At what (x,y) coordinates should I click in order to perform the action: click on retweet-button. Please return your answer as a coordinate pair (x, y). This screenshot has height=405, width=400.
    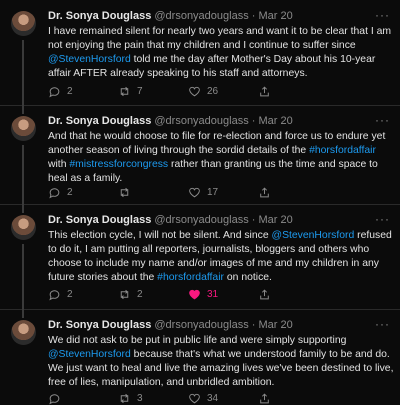
    Looking at the image, I should click on (153, 192).